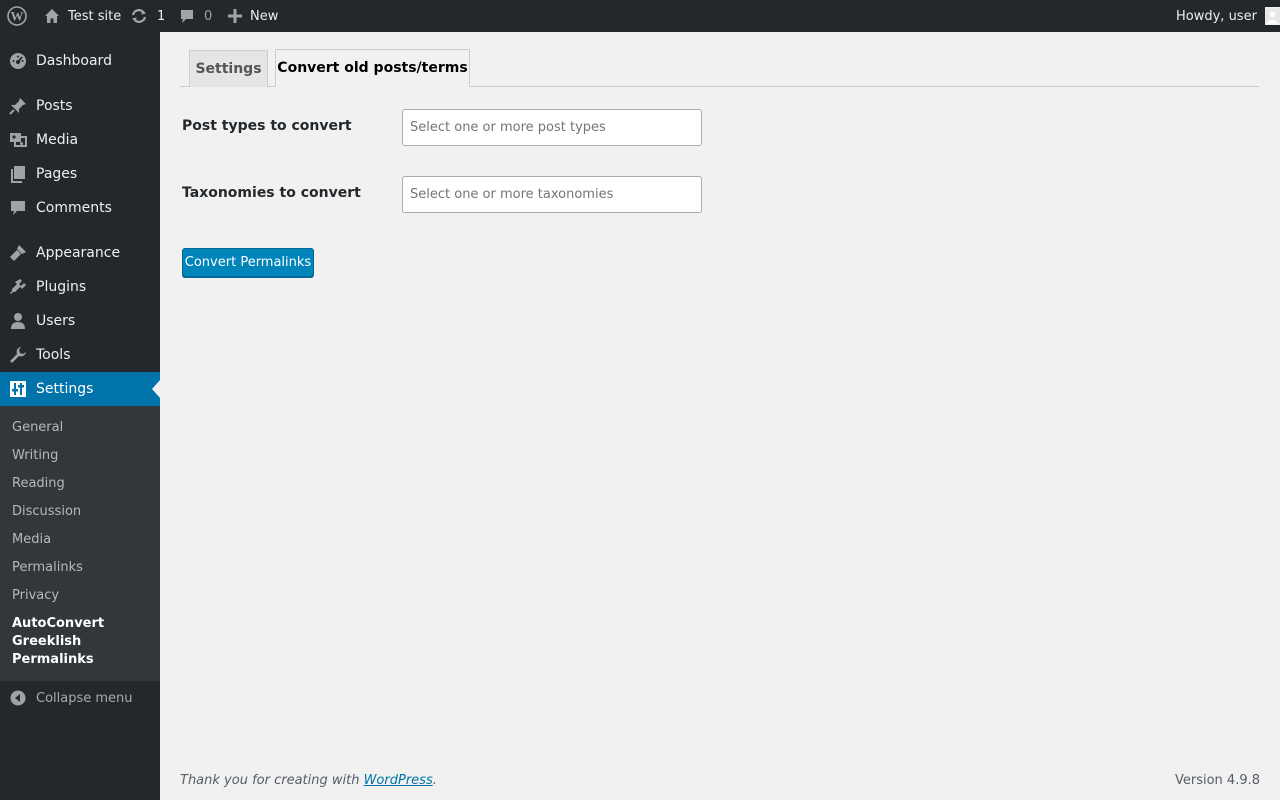 The height and width of the screenshot is (800, 1280). What do you see at coordinates (95, 16) in the screenshot?
I see `site-name: Test site` at bounding box center [95, 16].